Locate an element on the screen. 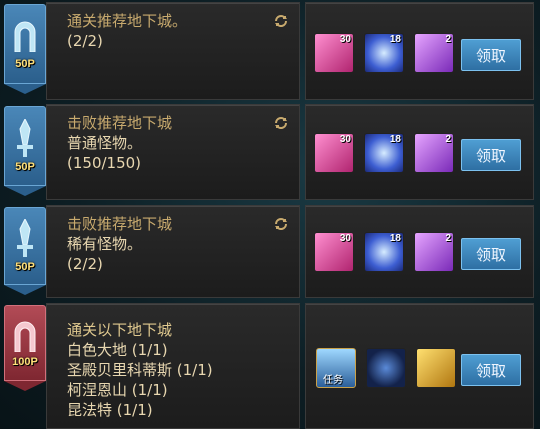  task-description-panel: 击败推荐地下城 普通怪物。 (150/150) is located at coordinates (173, 152).